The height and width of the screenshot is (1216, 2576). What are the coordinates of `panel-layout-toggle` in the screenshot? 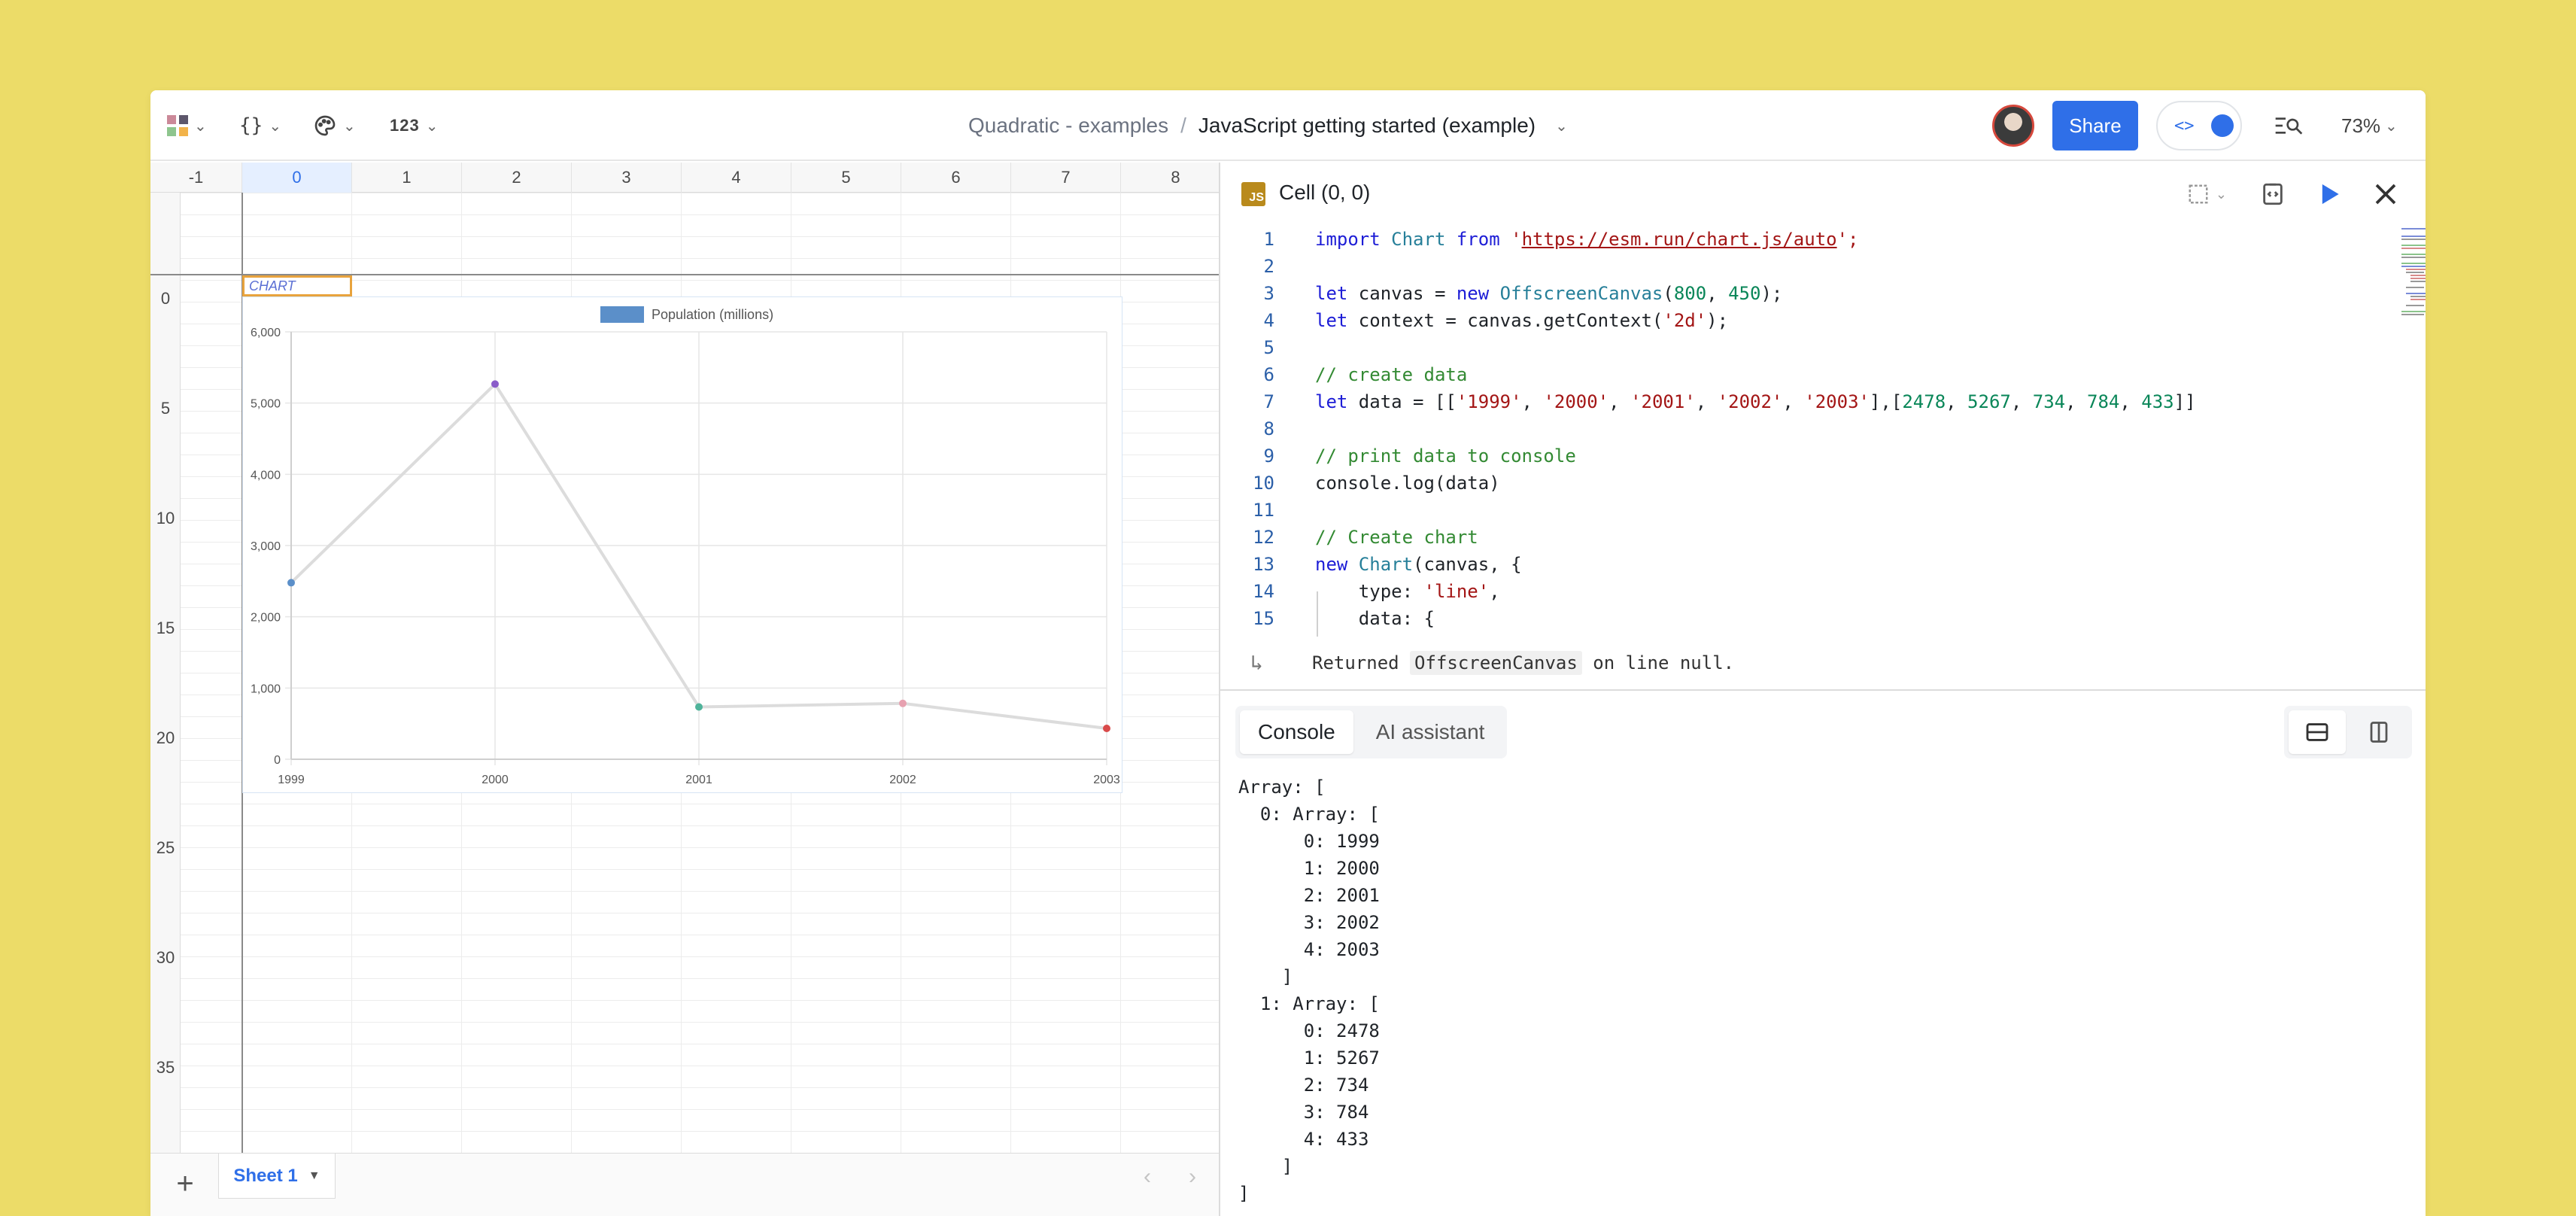 It's located at (2348, 732).